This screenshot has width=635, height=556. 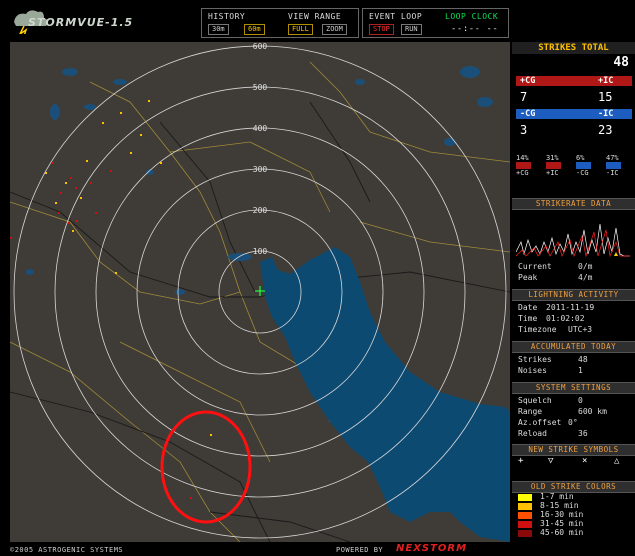 I want to click on acc-strikes-value: 48, so click(x=583, y=359).